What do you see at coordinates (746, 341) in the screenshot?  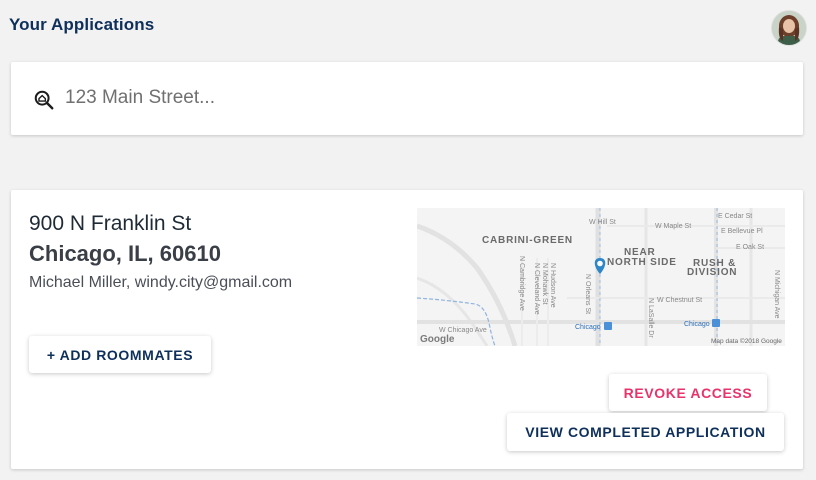 I see `map-attribution: Map data ©2018 Google` at bounding box center [746, 341].